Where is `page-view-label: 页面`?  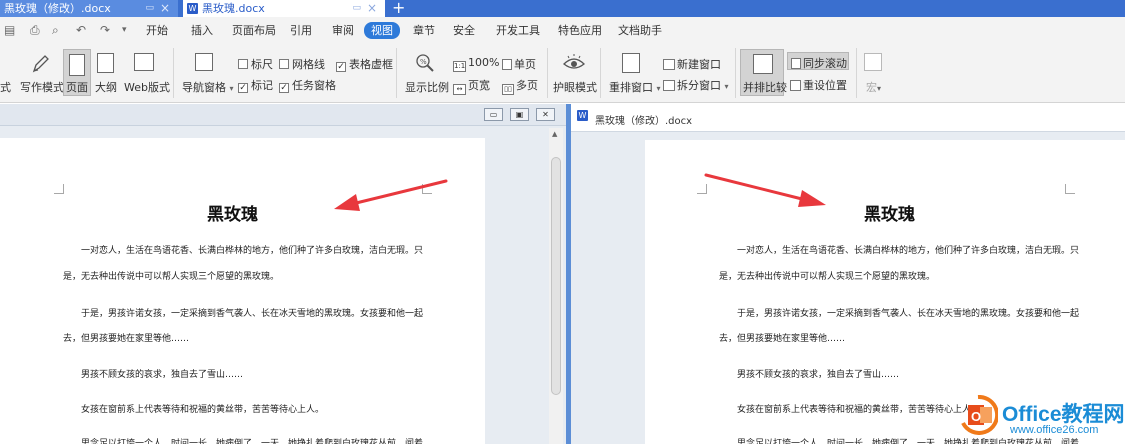 page-view-label: 页面 is located at coordinates (77, 87).